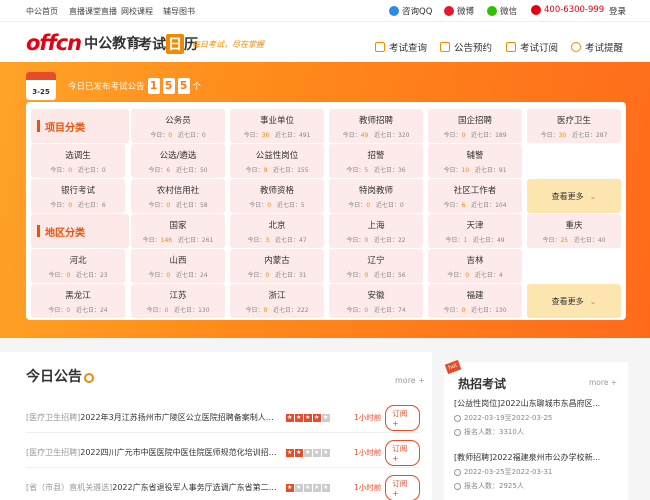 The height and width of the screenshot is (500, 650). Describe the element at coordinates (319, 452) in the screenshot. I see `rating-stars: ★ ★ ★ ★ ★` at that location.